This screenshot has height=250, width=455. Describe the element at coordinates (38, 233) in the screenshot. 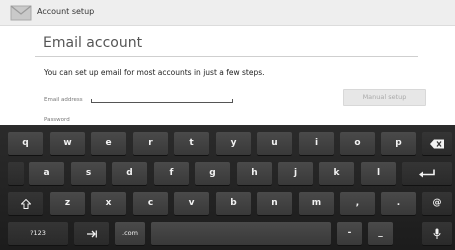

I see `numbers-symbols-key: ?123` at that location.